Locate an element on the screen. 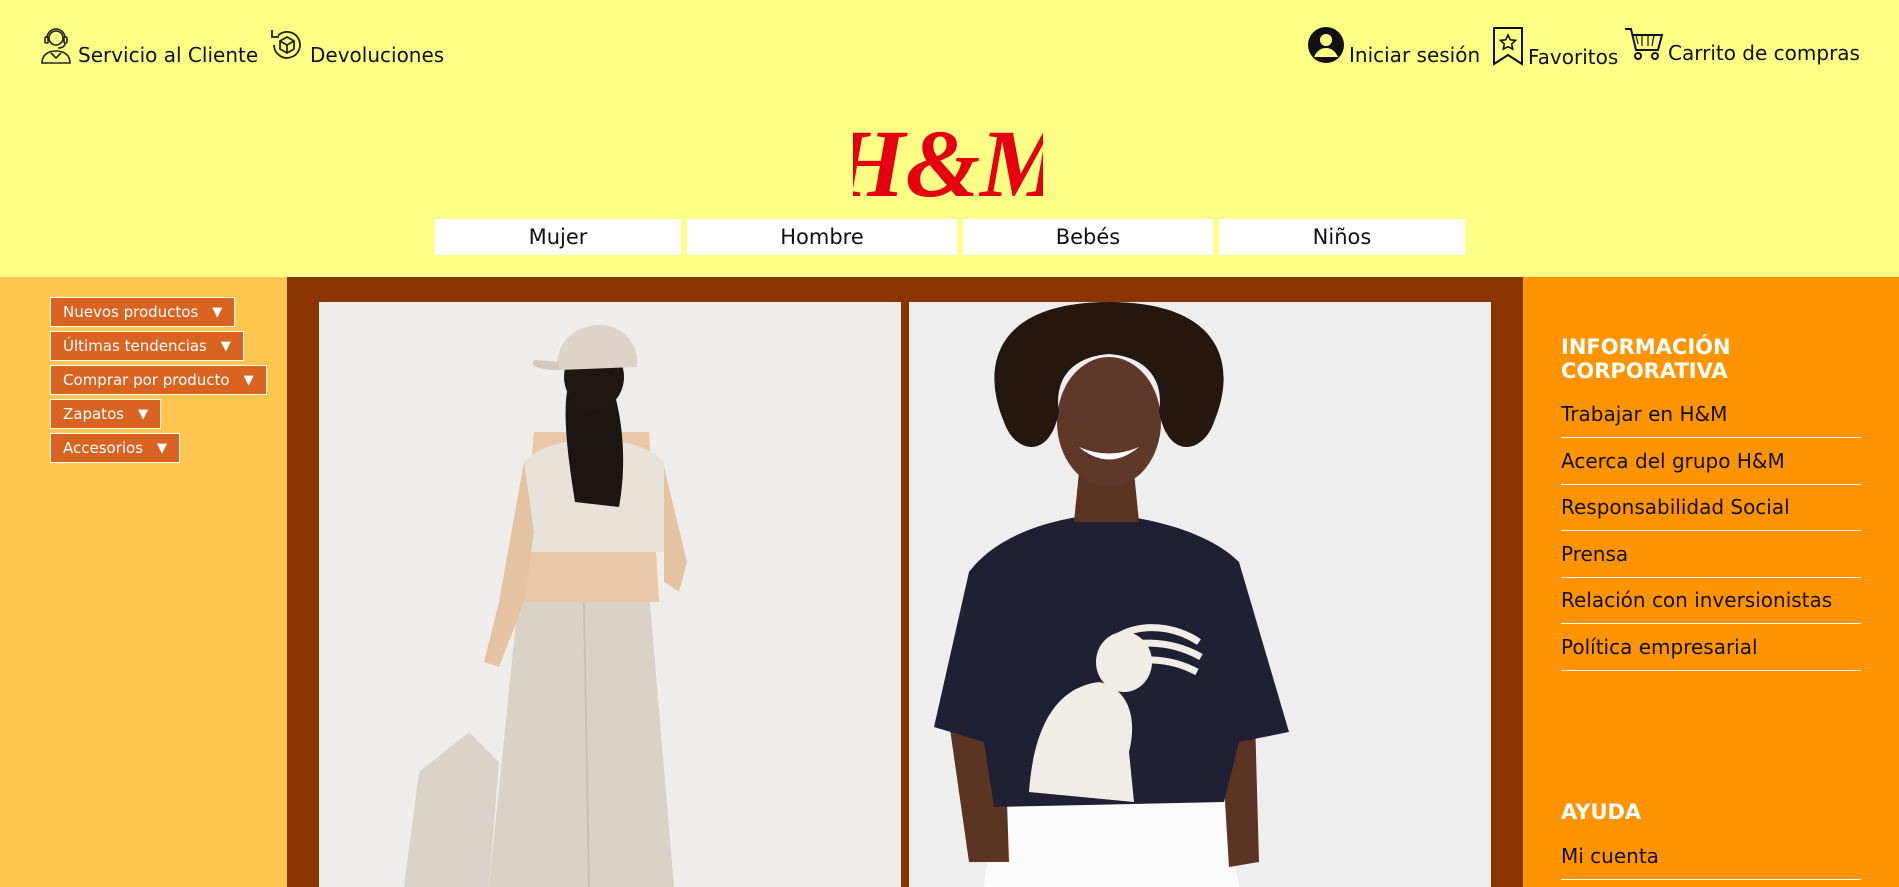  customer-service-label: Servicio al Cliente is located at coordinates (168, 55).